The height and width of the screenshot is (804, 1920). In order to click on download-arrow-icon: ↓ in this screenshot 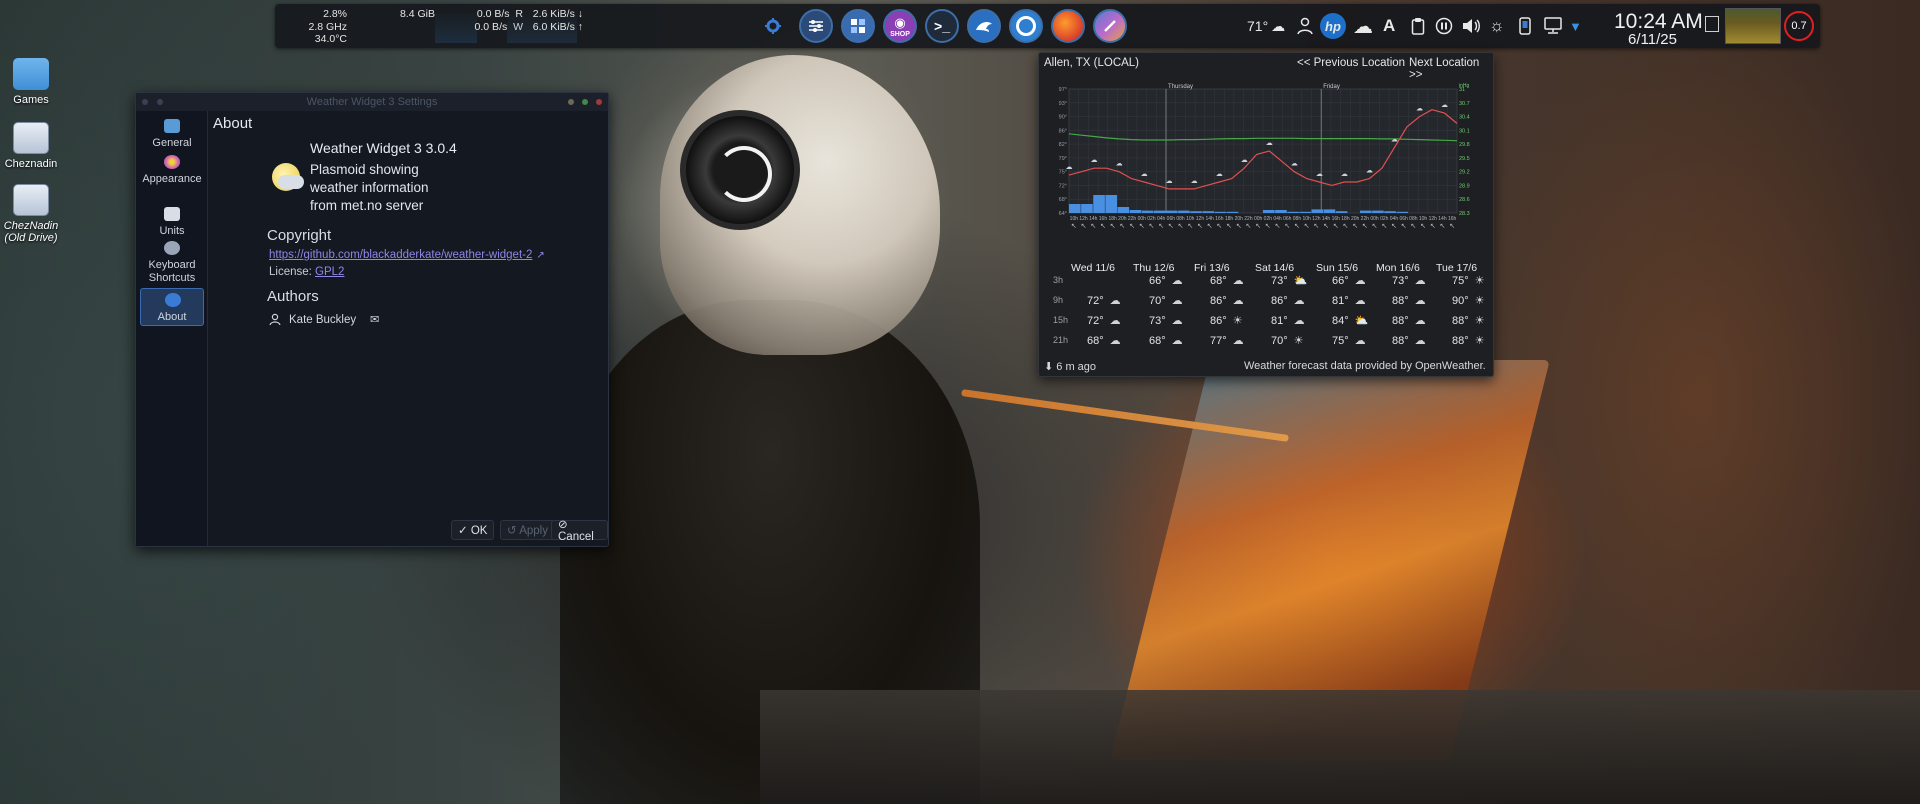, I will do `click(580, 14)`.